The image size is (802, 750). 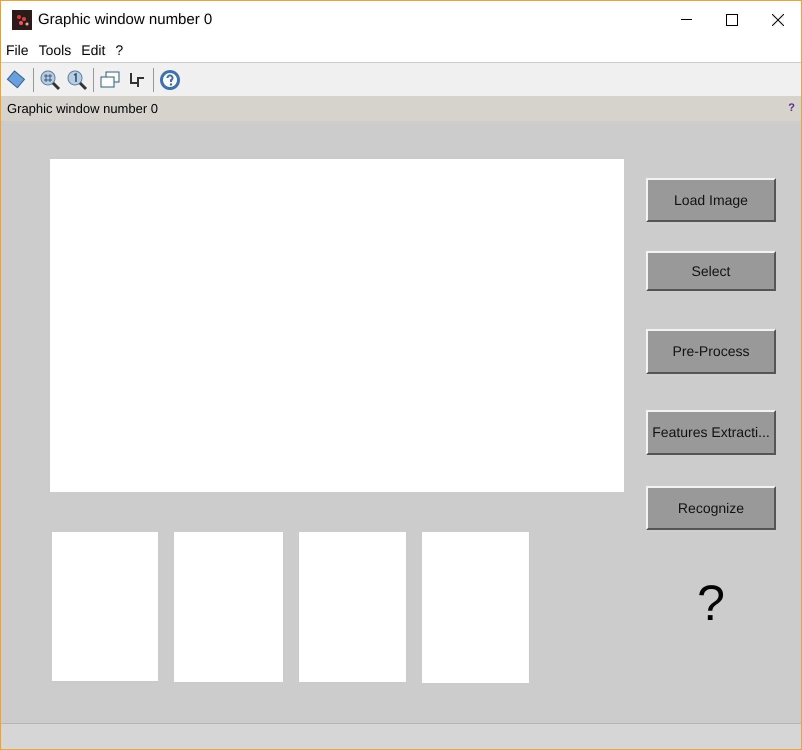 I want to click on action-button: Pre-Process, so click(x=711, y=351).